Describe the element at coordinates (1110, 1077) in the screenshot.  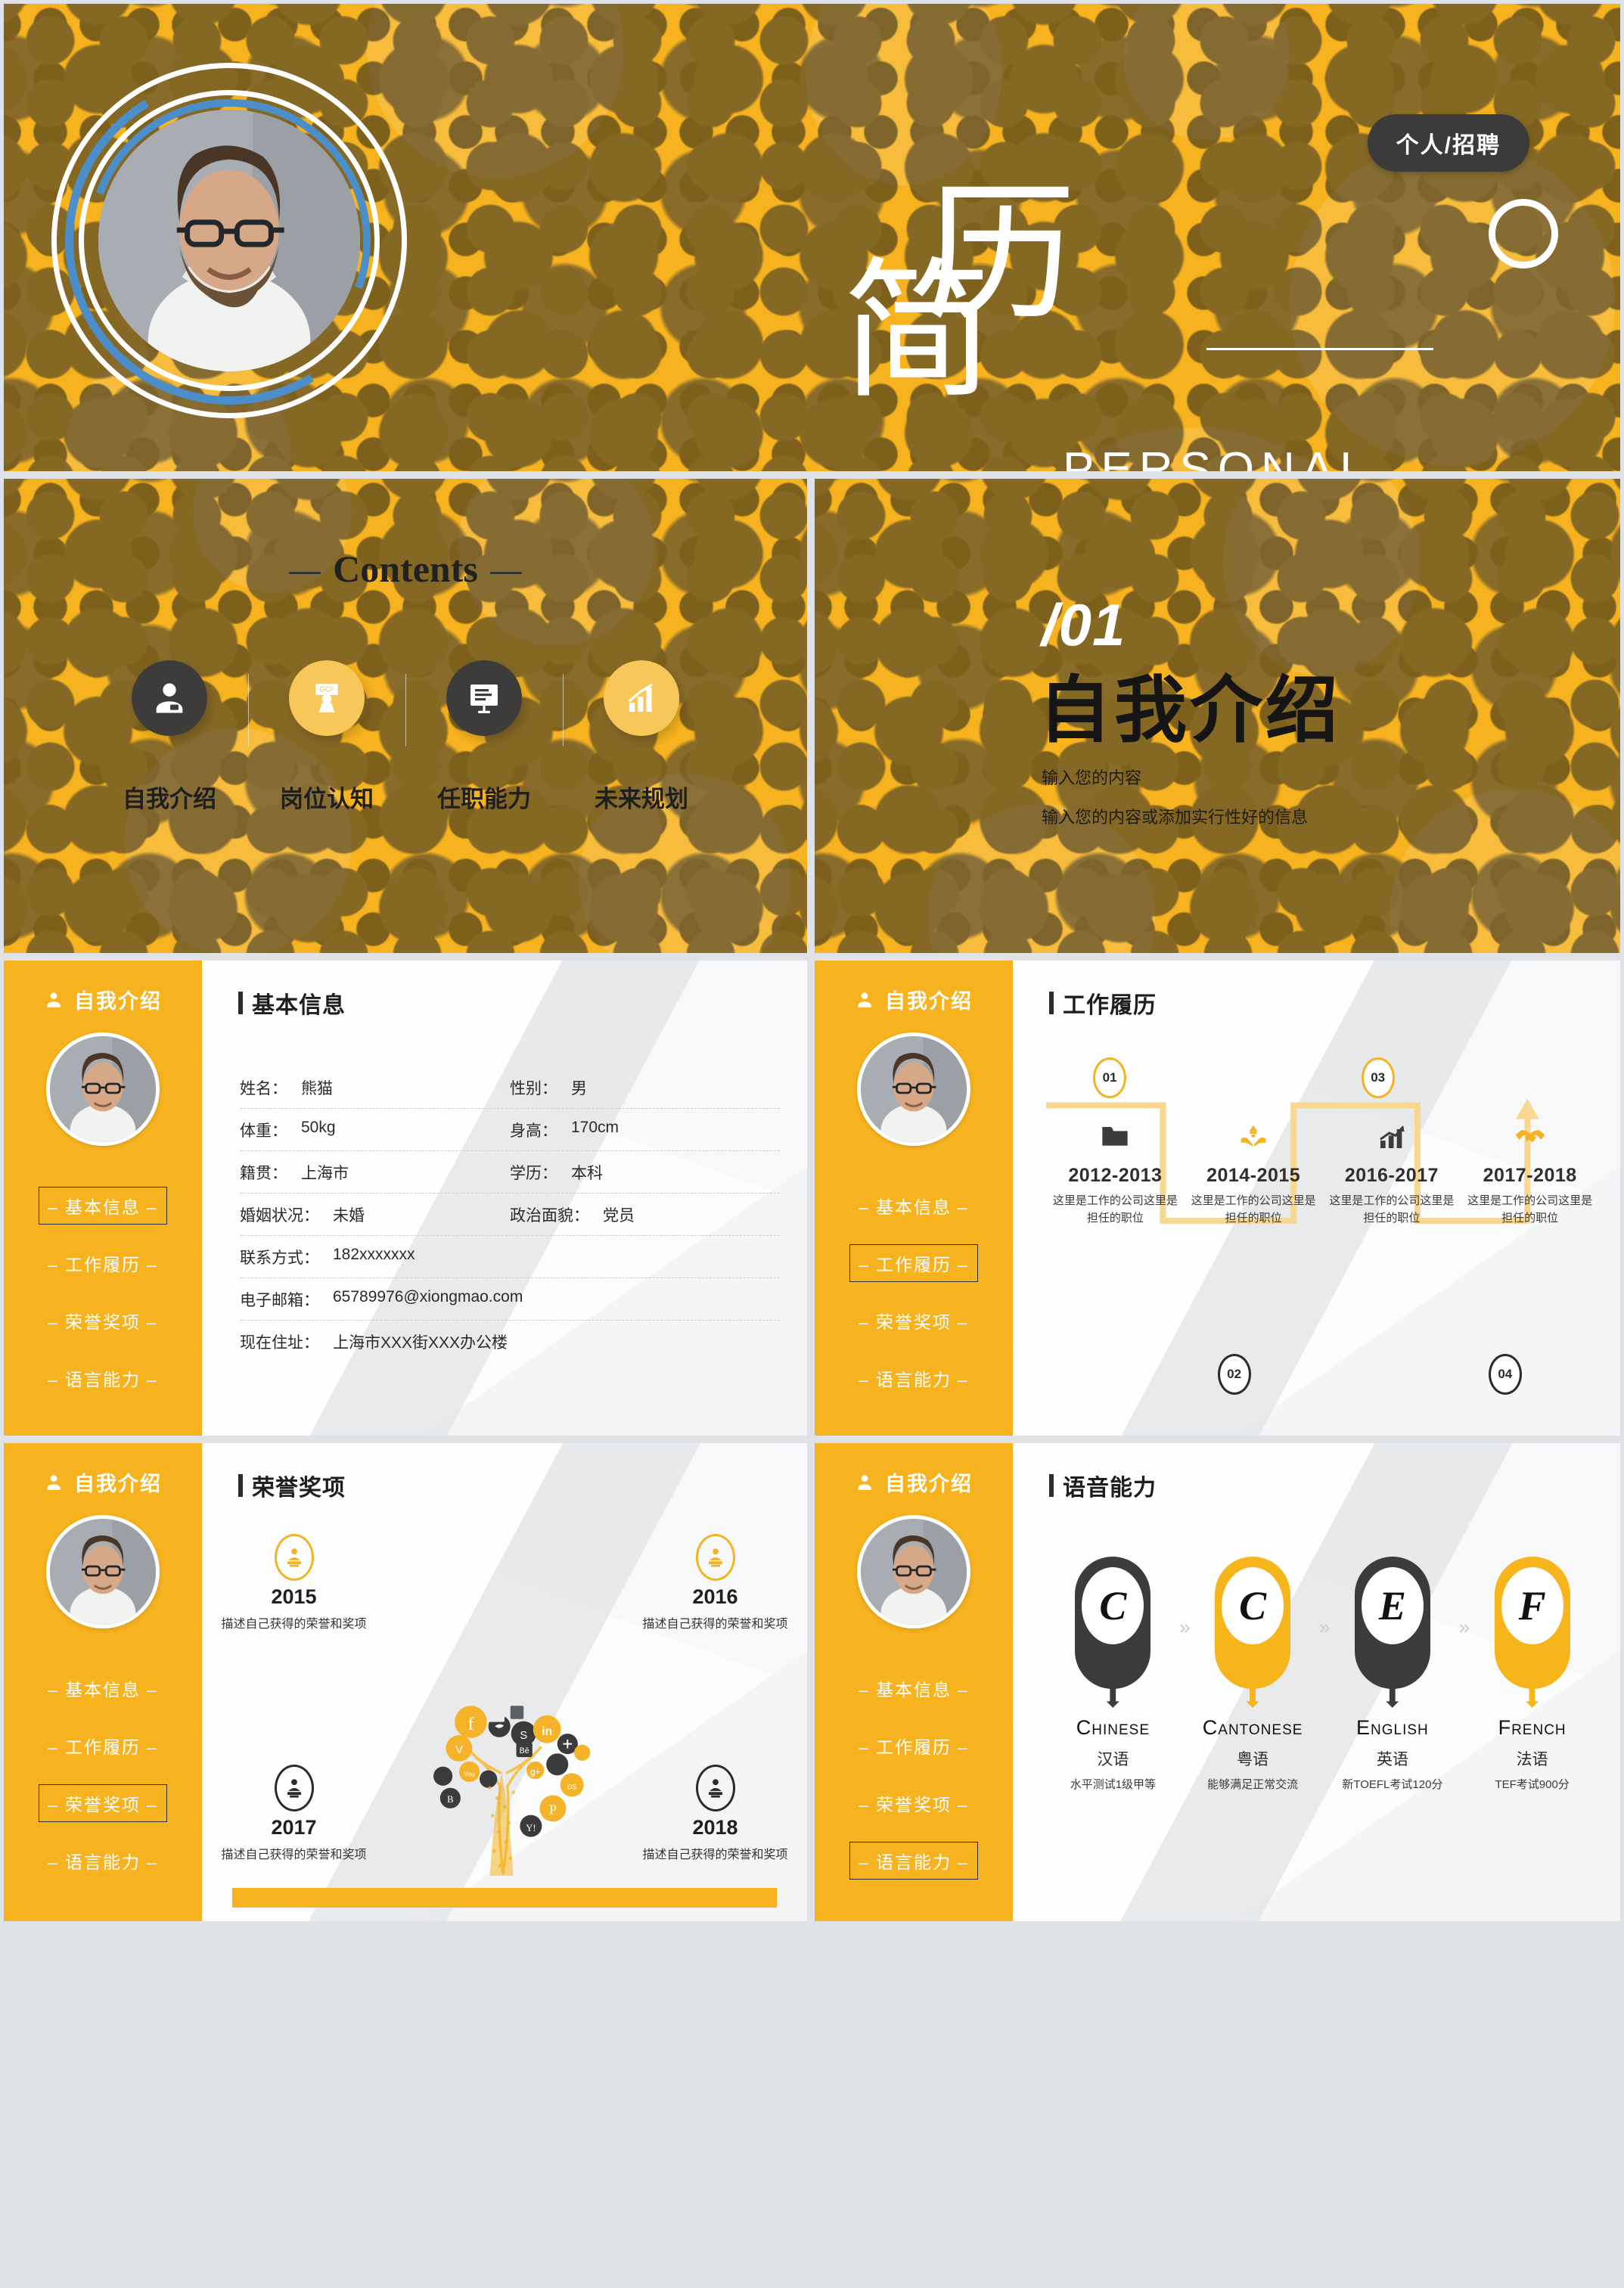
I see `timeline-node-01: 01` at that location.